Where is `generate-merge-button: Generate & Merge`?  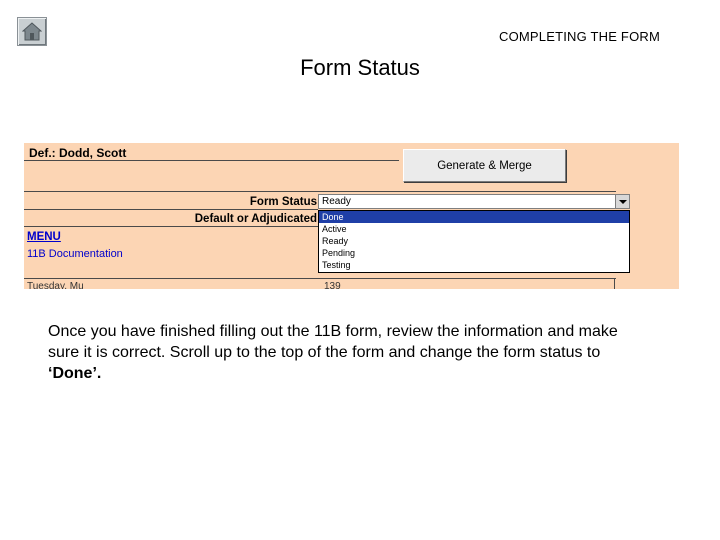
generate-merge-button: Generate & Merge is located at coordinates (484, 165).